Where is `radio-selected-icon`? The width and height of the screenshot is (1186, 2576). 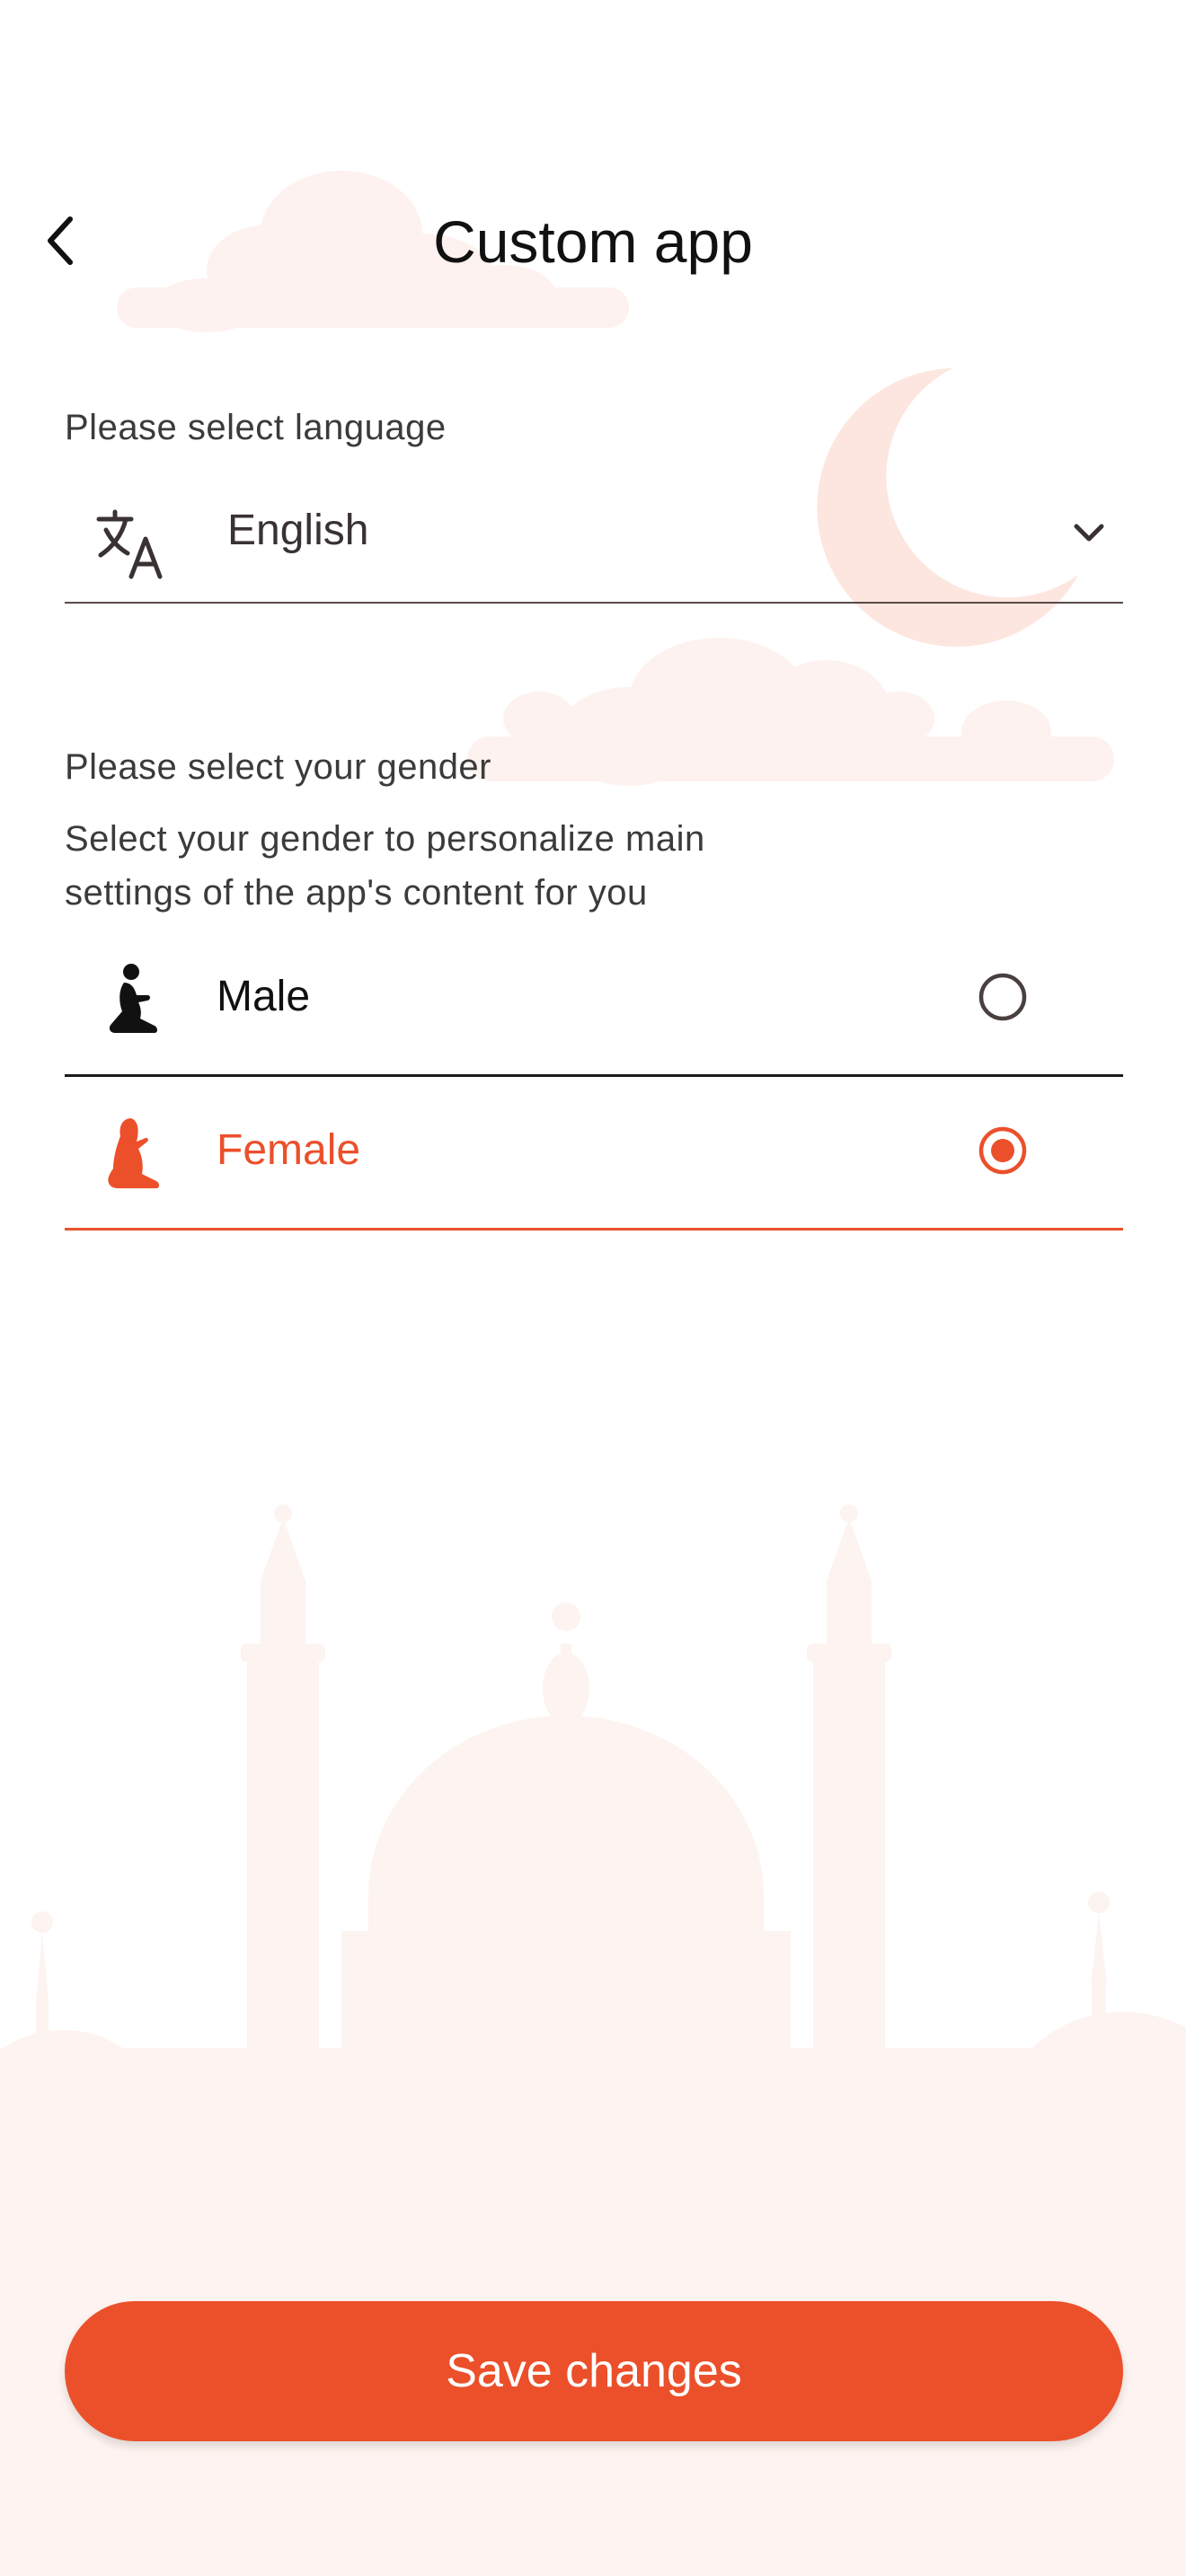
radio-selected-icon is located at coordinates (1003, 1150).